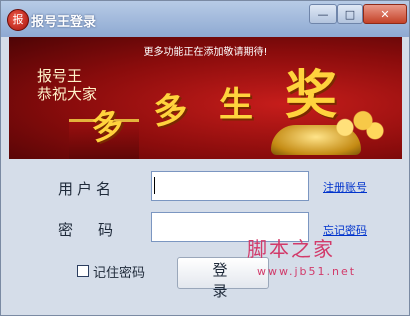 The height and width of the screenshot is (316, 410). Describe the element at coordinates (18, 20) in the screenshot. I see `app-logo-icon: 报` at that location.